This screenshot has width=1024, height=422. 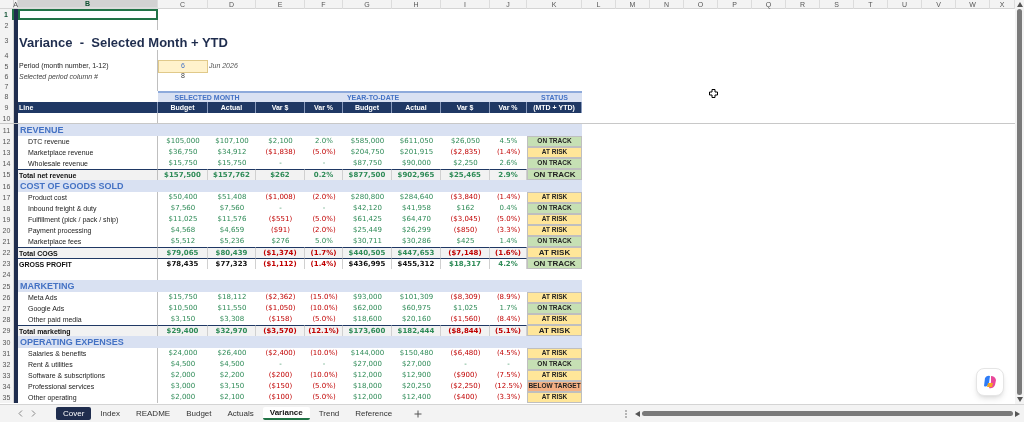 I want to click on caret-up-icon, so click(x=1019, y=4).